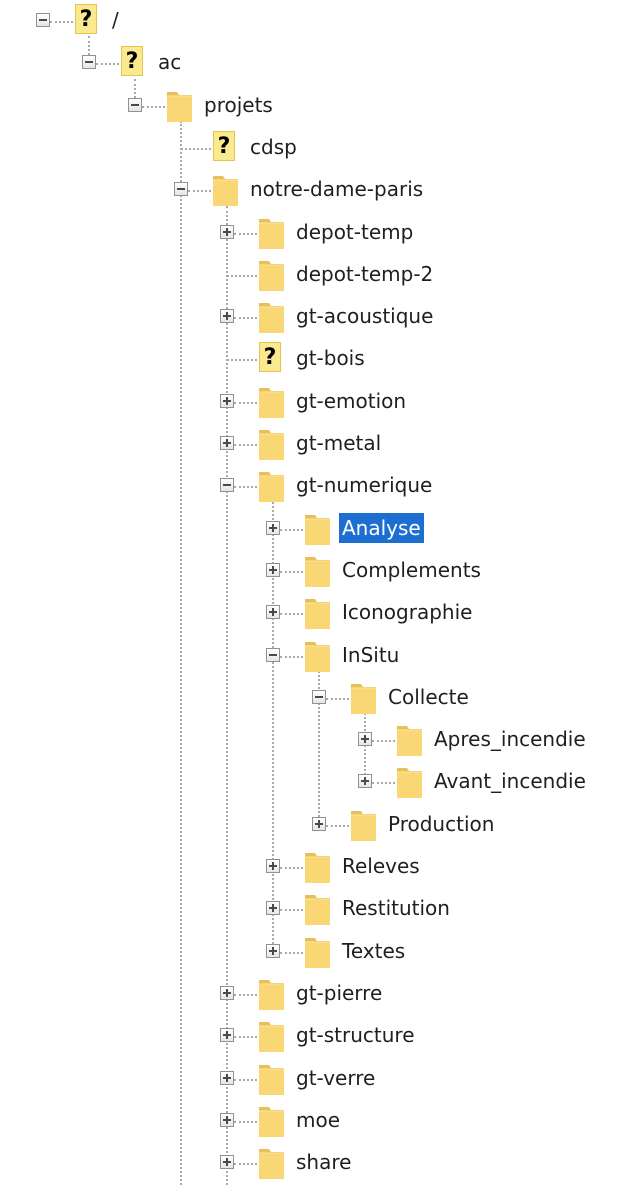 The height and width of the screenshot is (1185, 638). What do you see at coordinates (355, 1035) in the screenshot?
I see `tree-item-label: gt-structure` at bounding box center [355, 1035].